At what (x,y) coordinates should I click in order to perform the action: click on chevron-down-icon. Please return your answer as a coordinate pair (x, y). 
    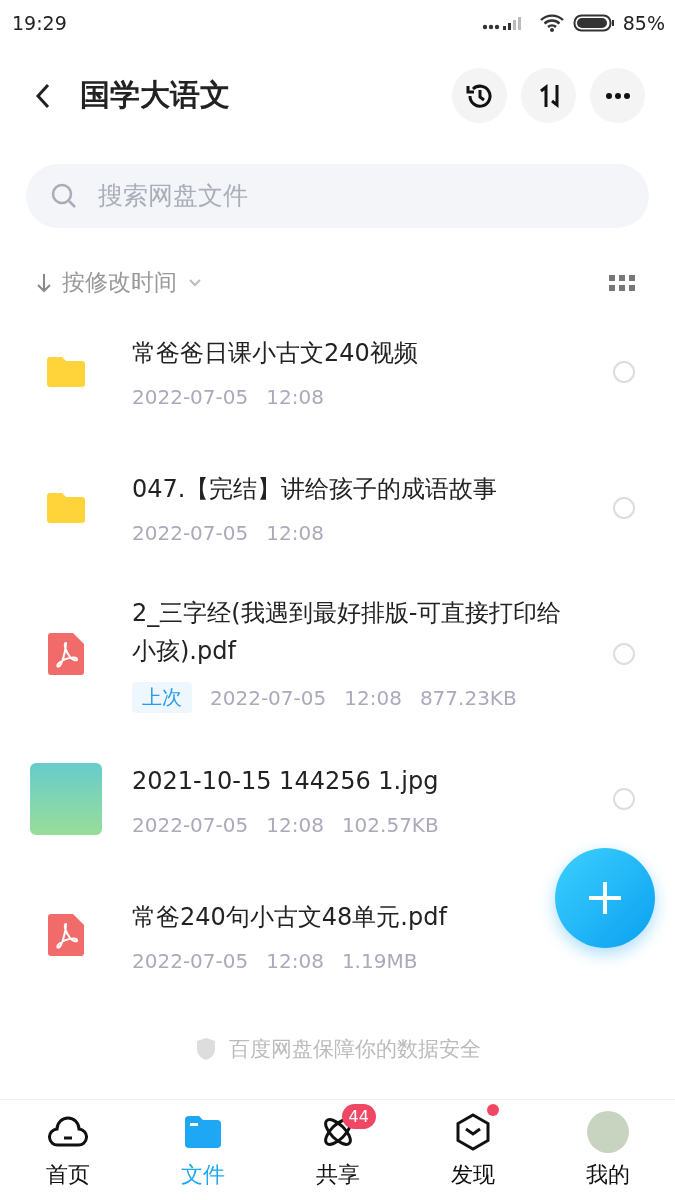
    Looking at the image, I should click on (195, 282).